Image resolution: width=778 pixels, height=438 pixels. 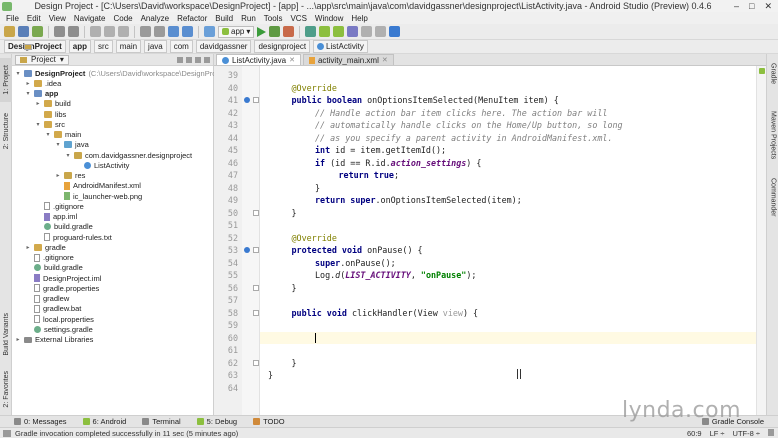 What do you see at coordinates (128, 155) in the screenshot?
I see `tree-item: ▾ com.davidgassner.designproject` at bounding box center [128, 155].